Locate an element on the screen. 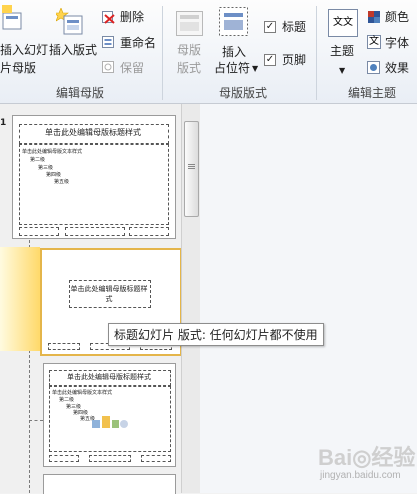 This screenshot has height=494, width=417. layout-tooltip: 标题幻灯片 版式: 任何幻灯片都不使用 is located at coordinates (216, 334).